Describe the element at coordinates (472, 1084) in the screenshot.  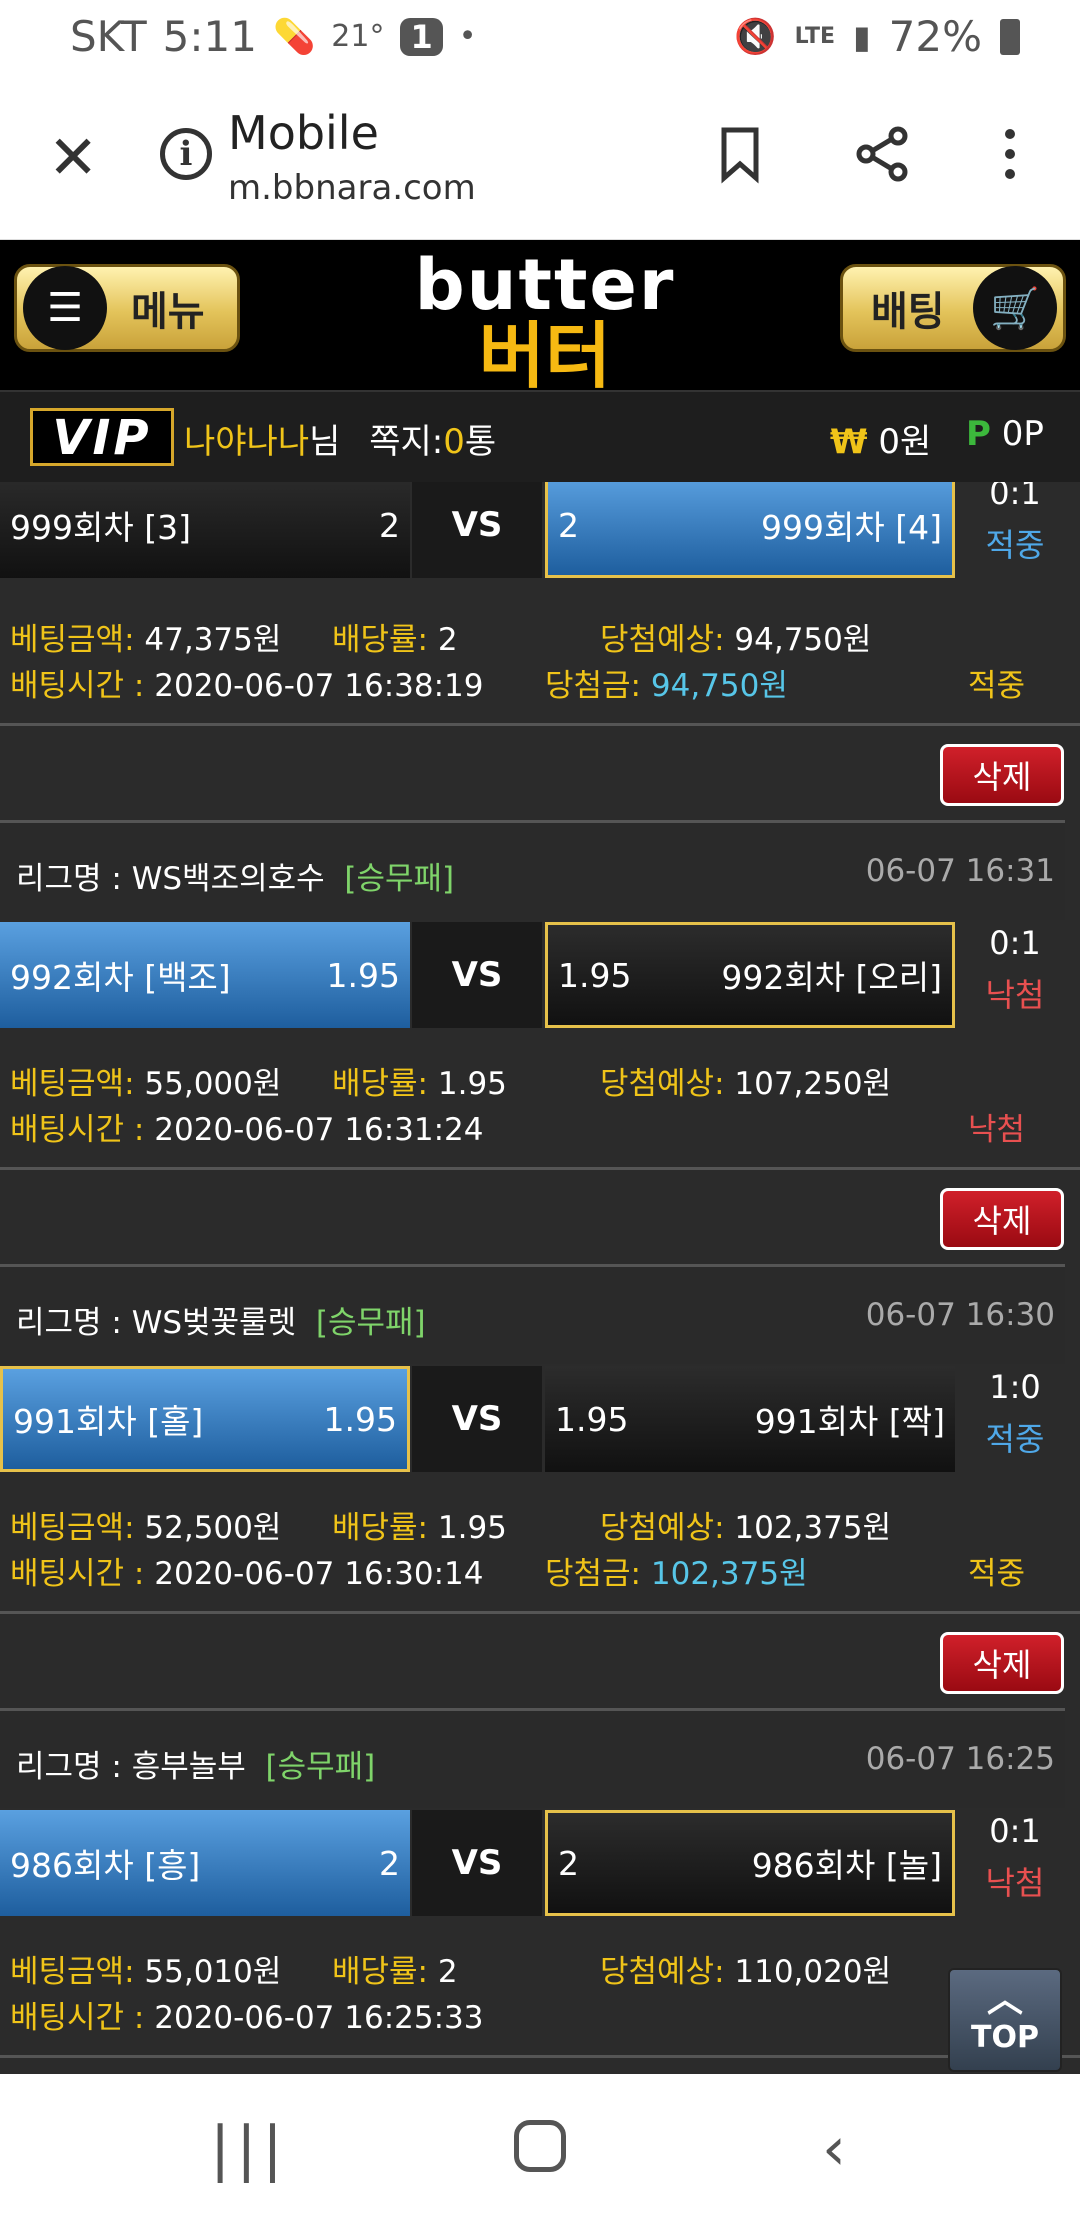
I see `odds-value: 1.95` at that location.